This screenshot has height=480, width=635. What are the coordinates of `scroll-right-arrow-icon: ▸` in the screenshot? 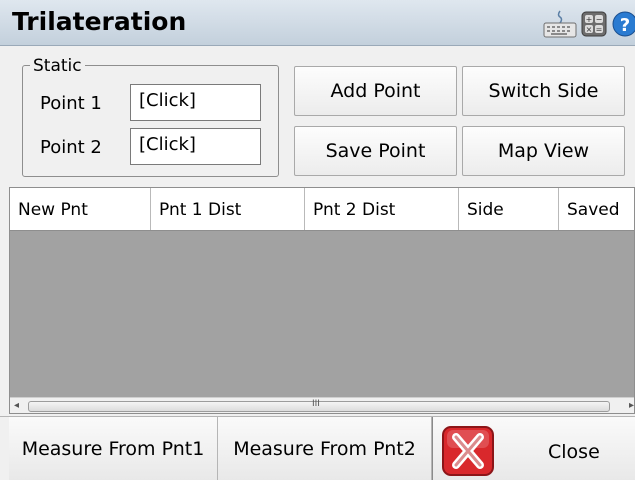 It's located at (631, 405).